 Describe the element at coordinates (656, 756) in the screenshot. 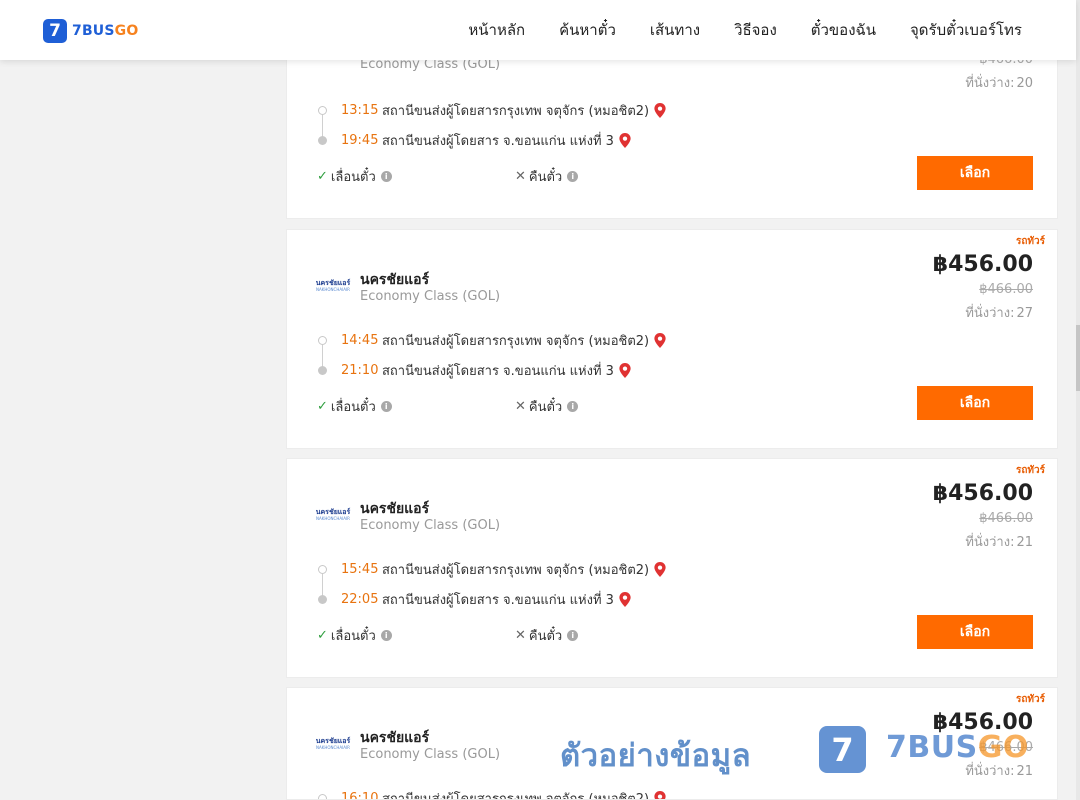

I see `sample-data-watermark: ตัวอย่างข้อมูล` at that location.